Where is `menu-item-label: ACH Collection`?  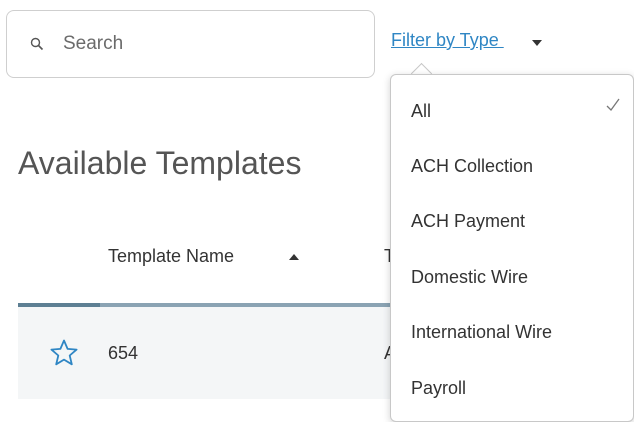
menu-item-label: ACH Collection is located at coordinates (472, 166).